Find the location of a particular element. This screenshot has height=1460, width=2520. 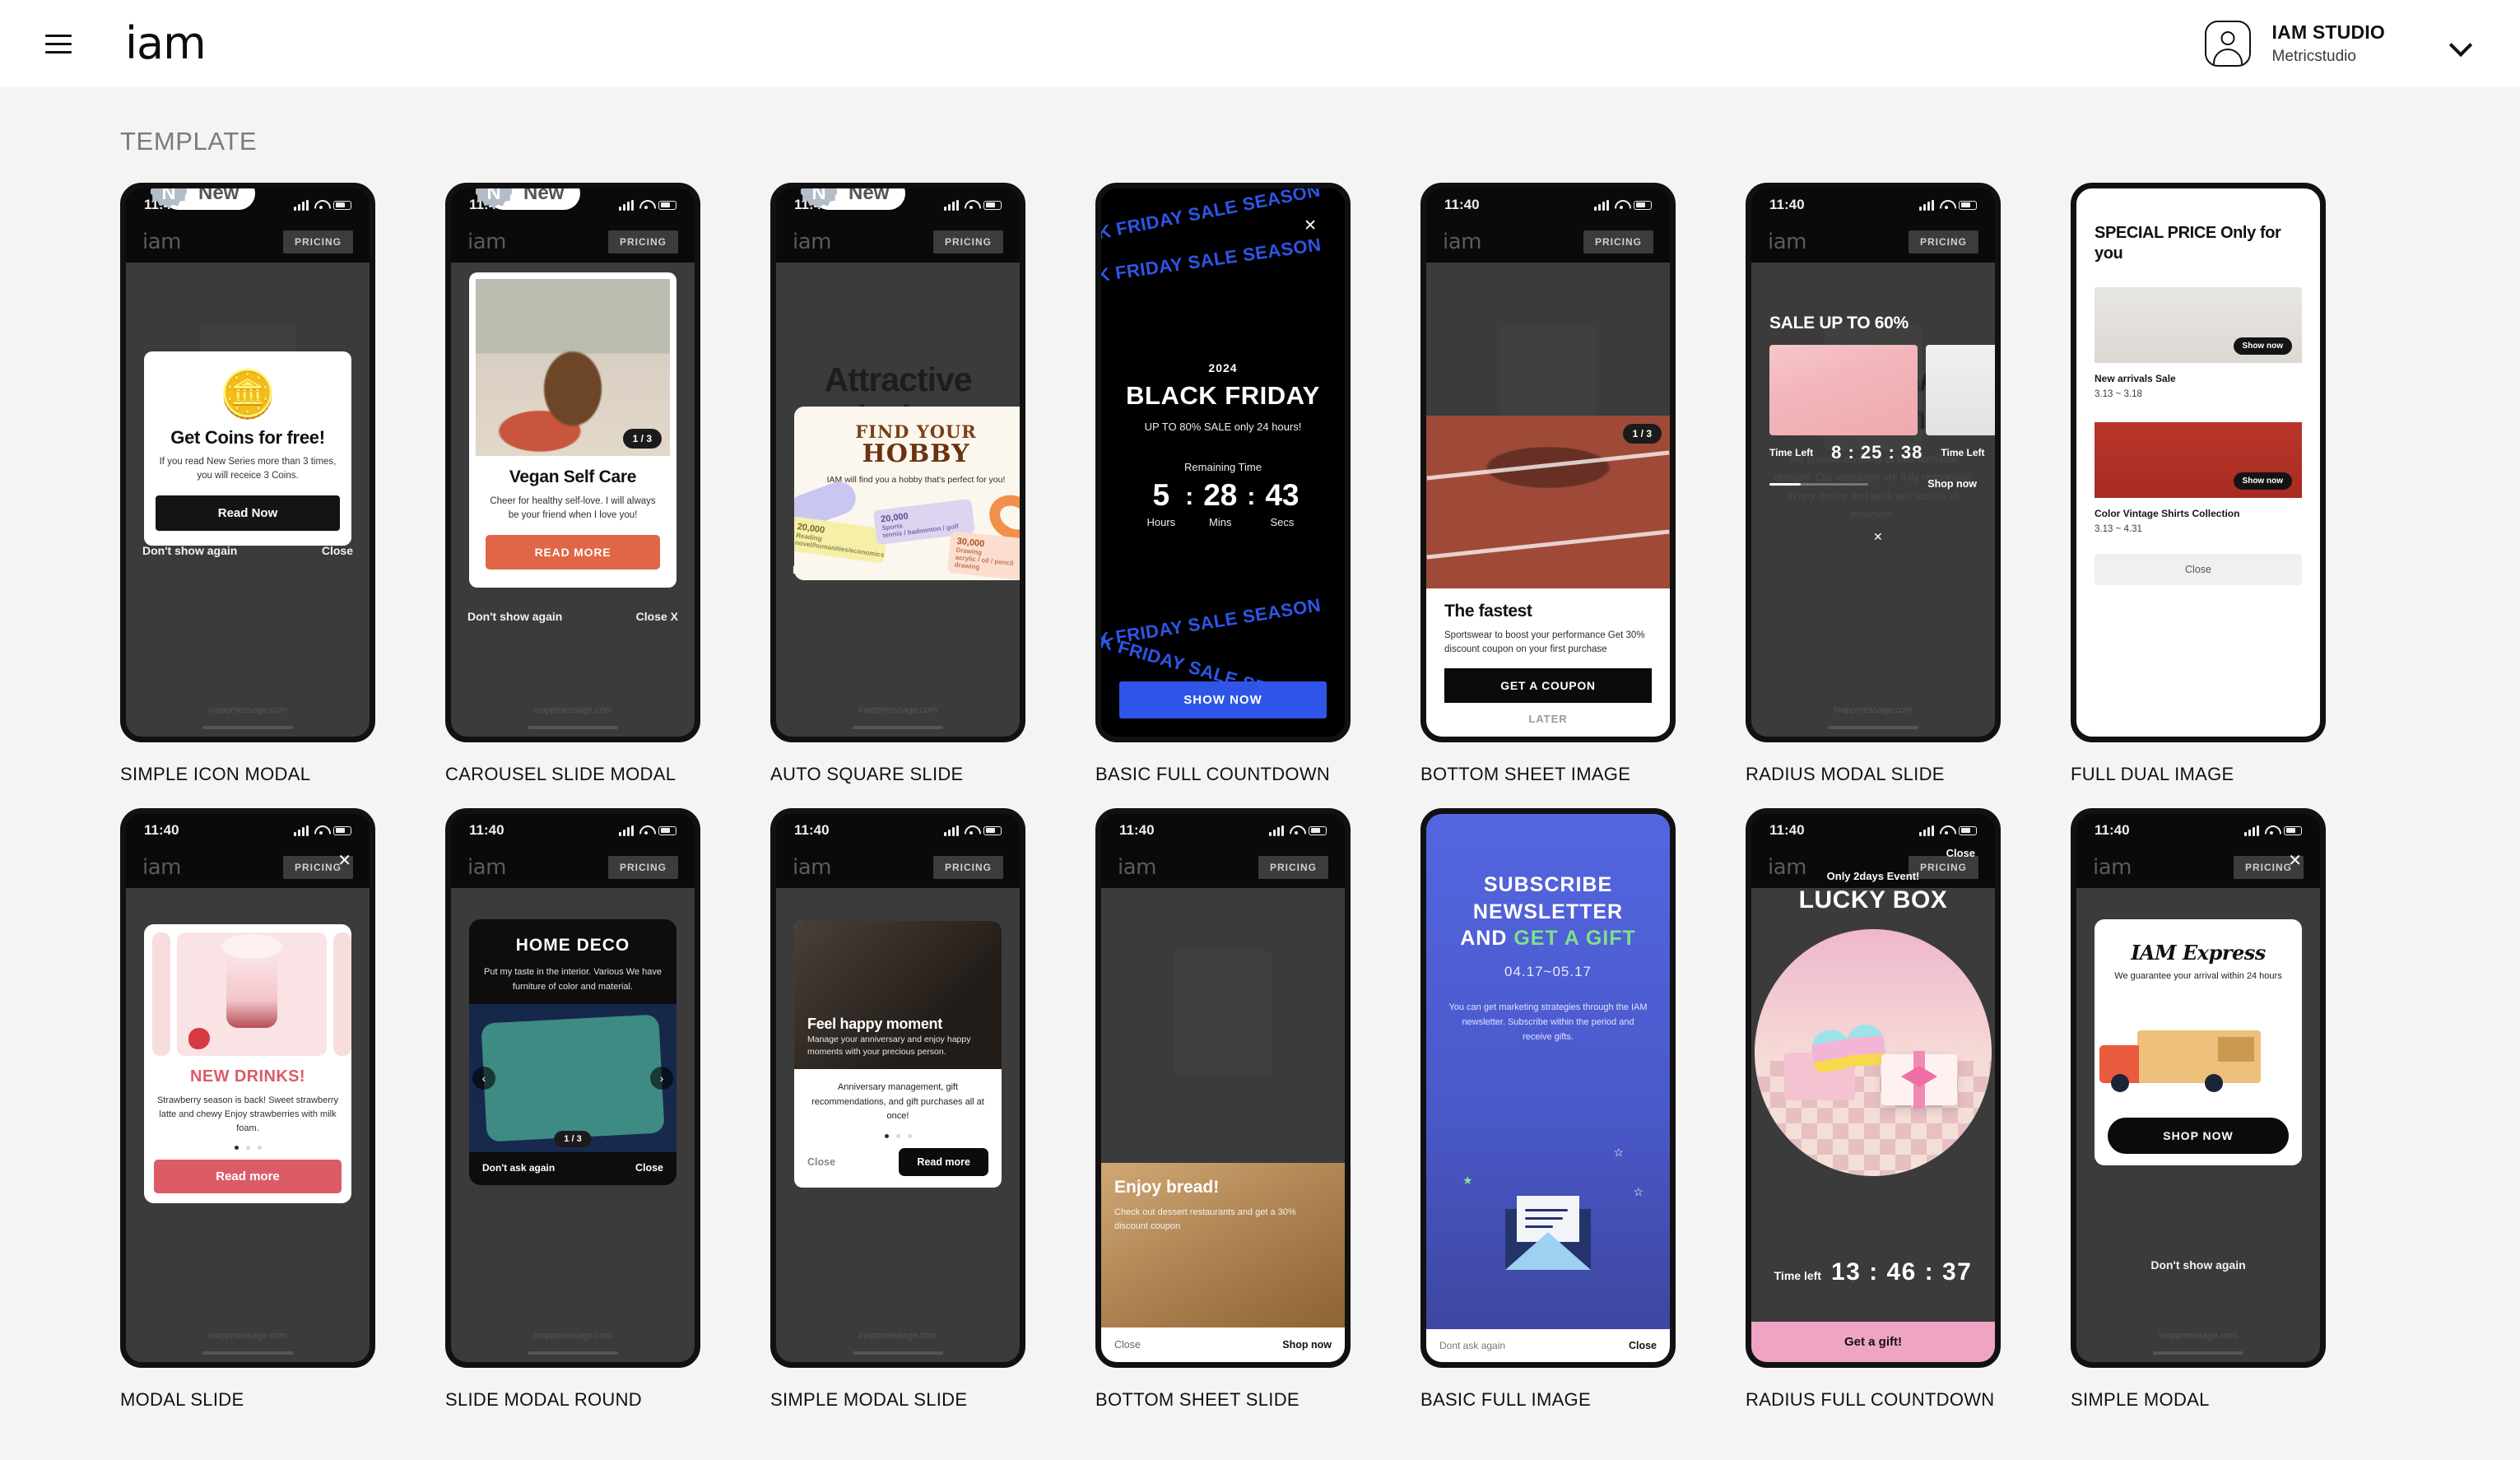

striped-shirts-image: Show now is located at coordinates (2198, 460).